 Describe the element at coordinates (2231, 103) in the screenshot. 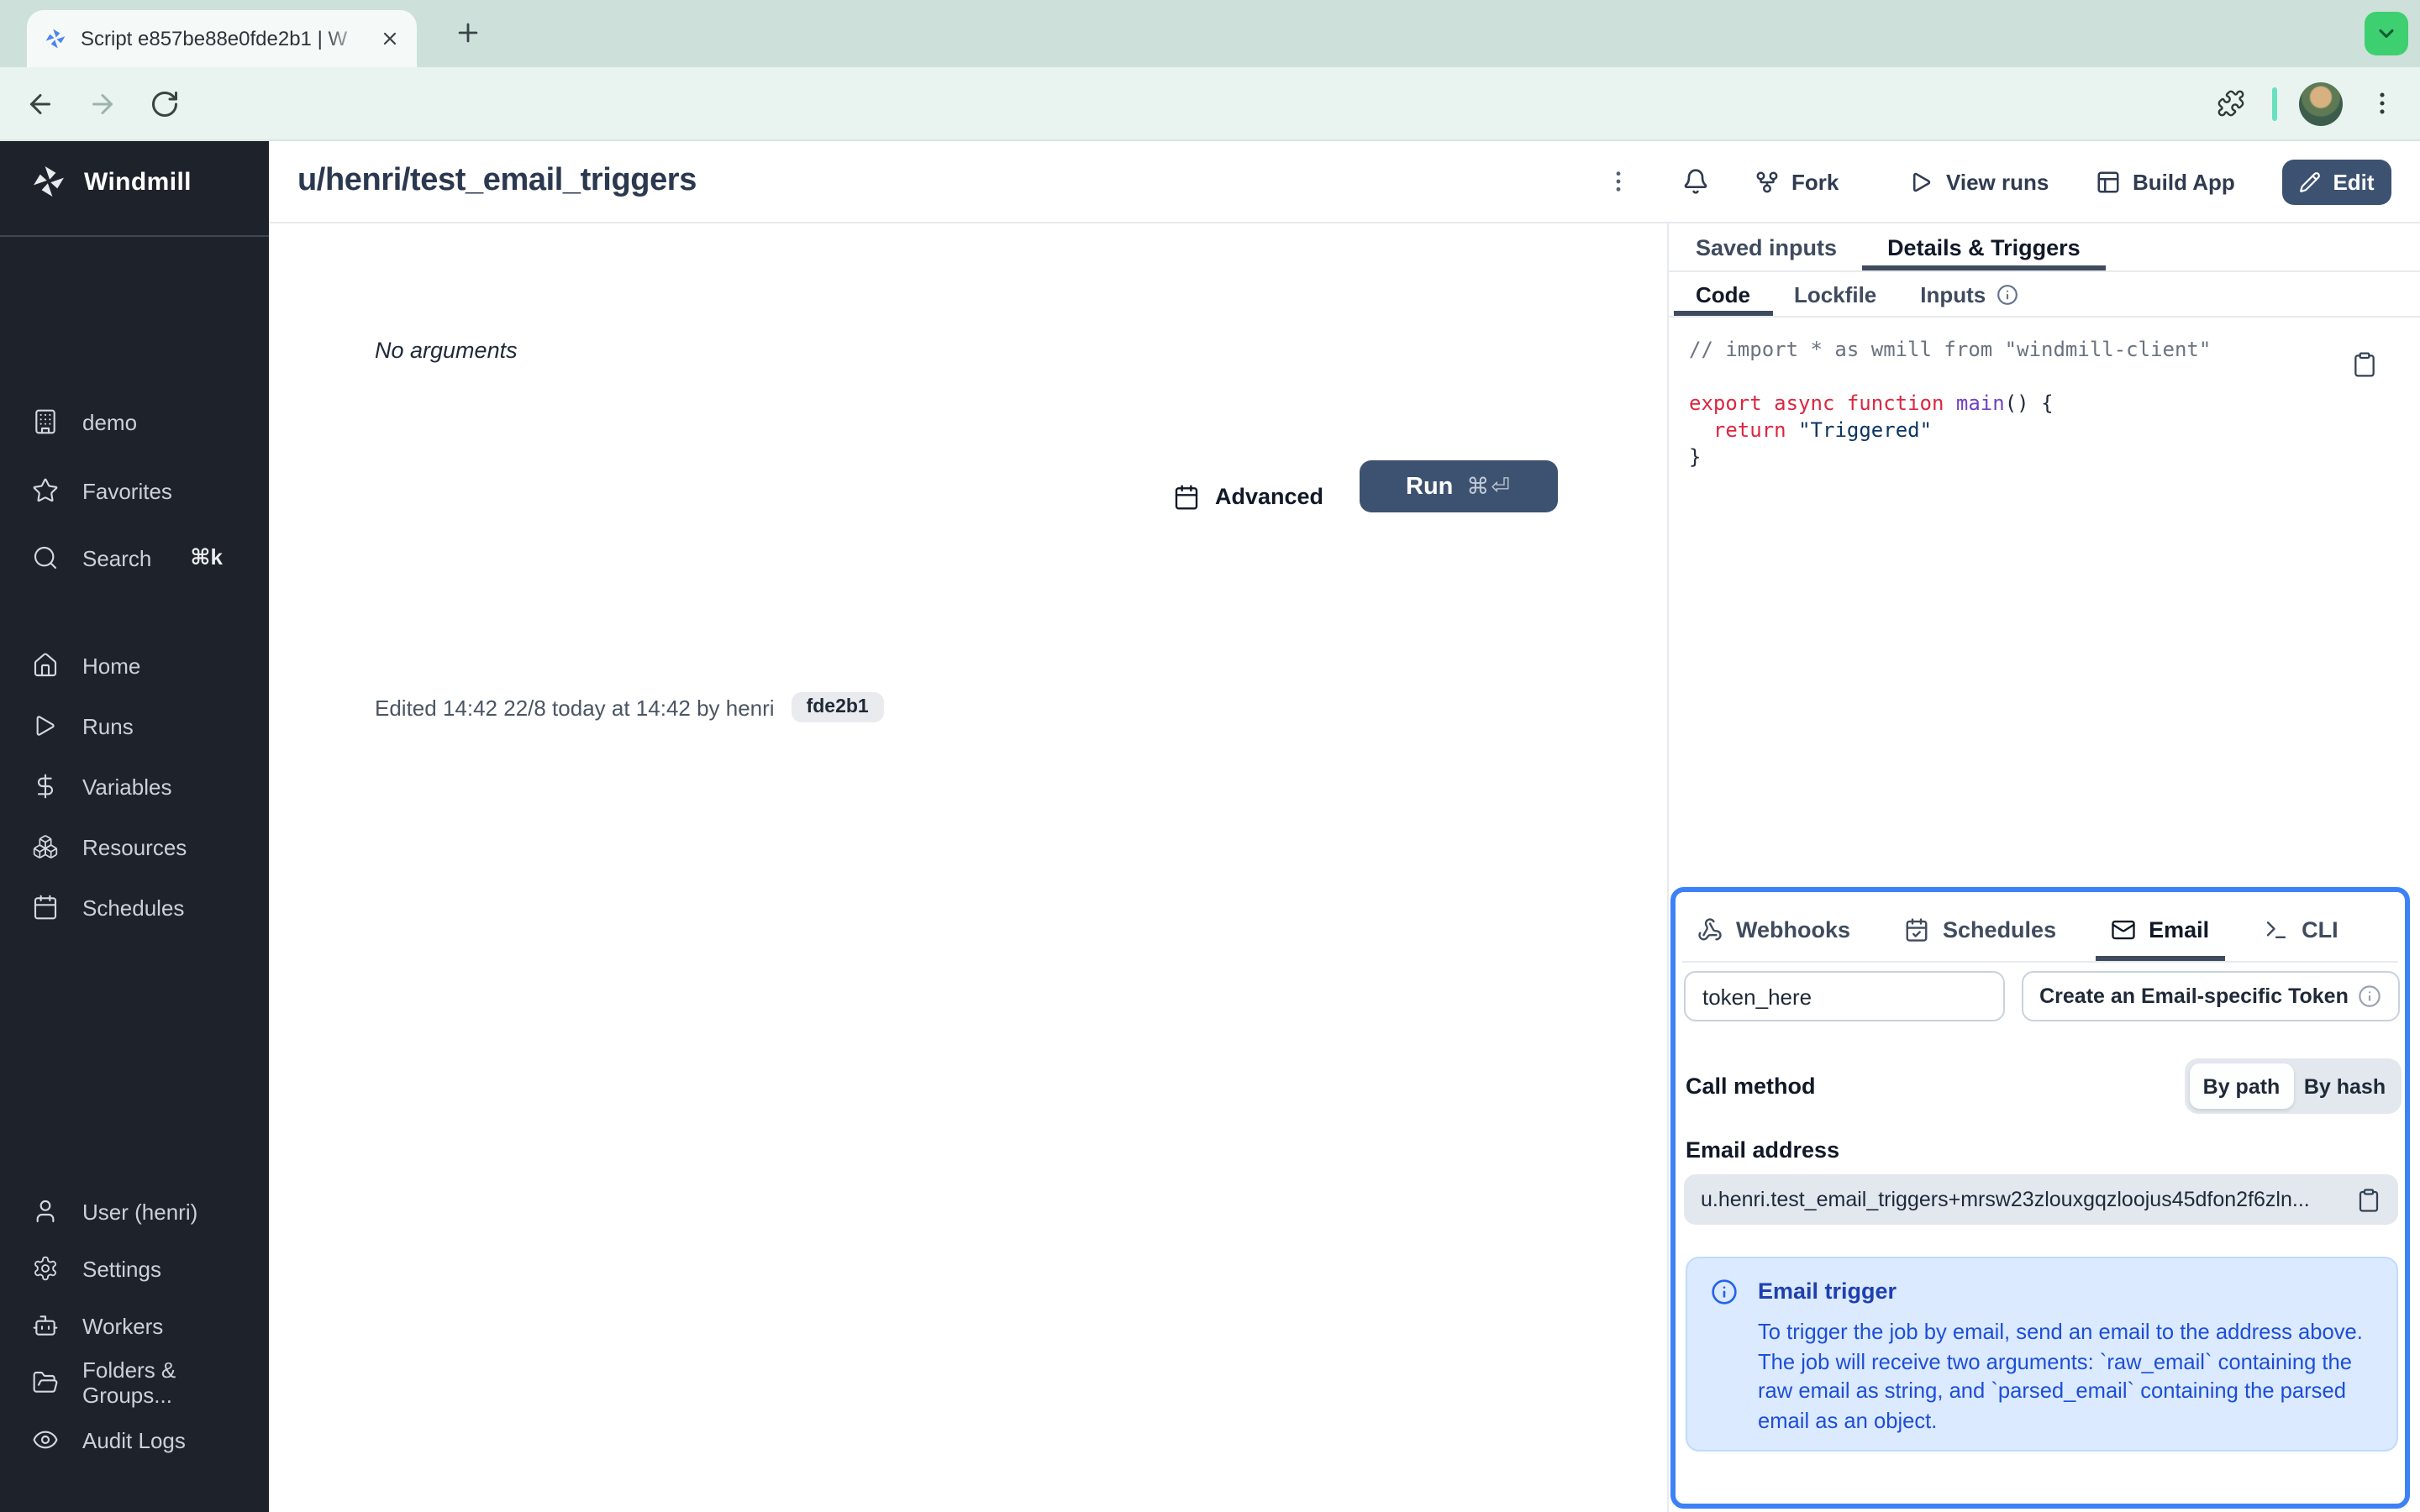

I see `extensions-icon` at that location.